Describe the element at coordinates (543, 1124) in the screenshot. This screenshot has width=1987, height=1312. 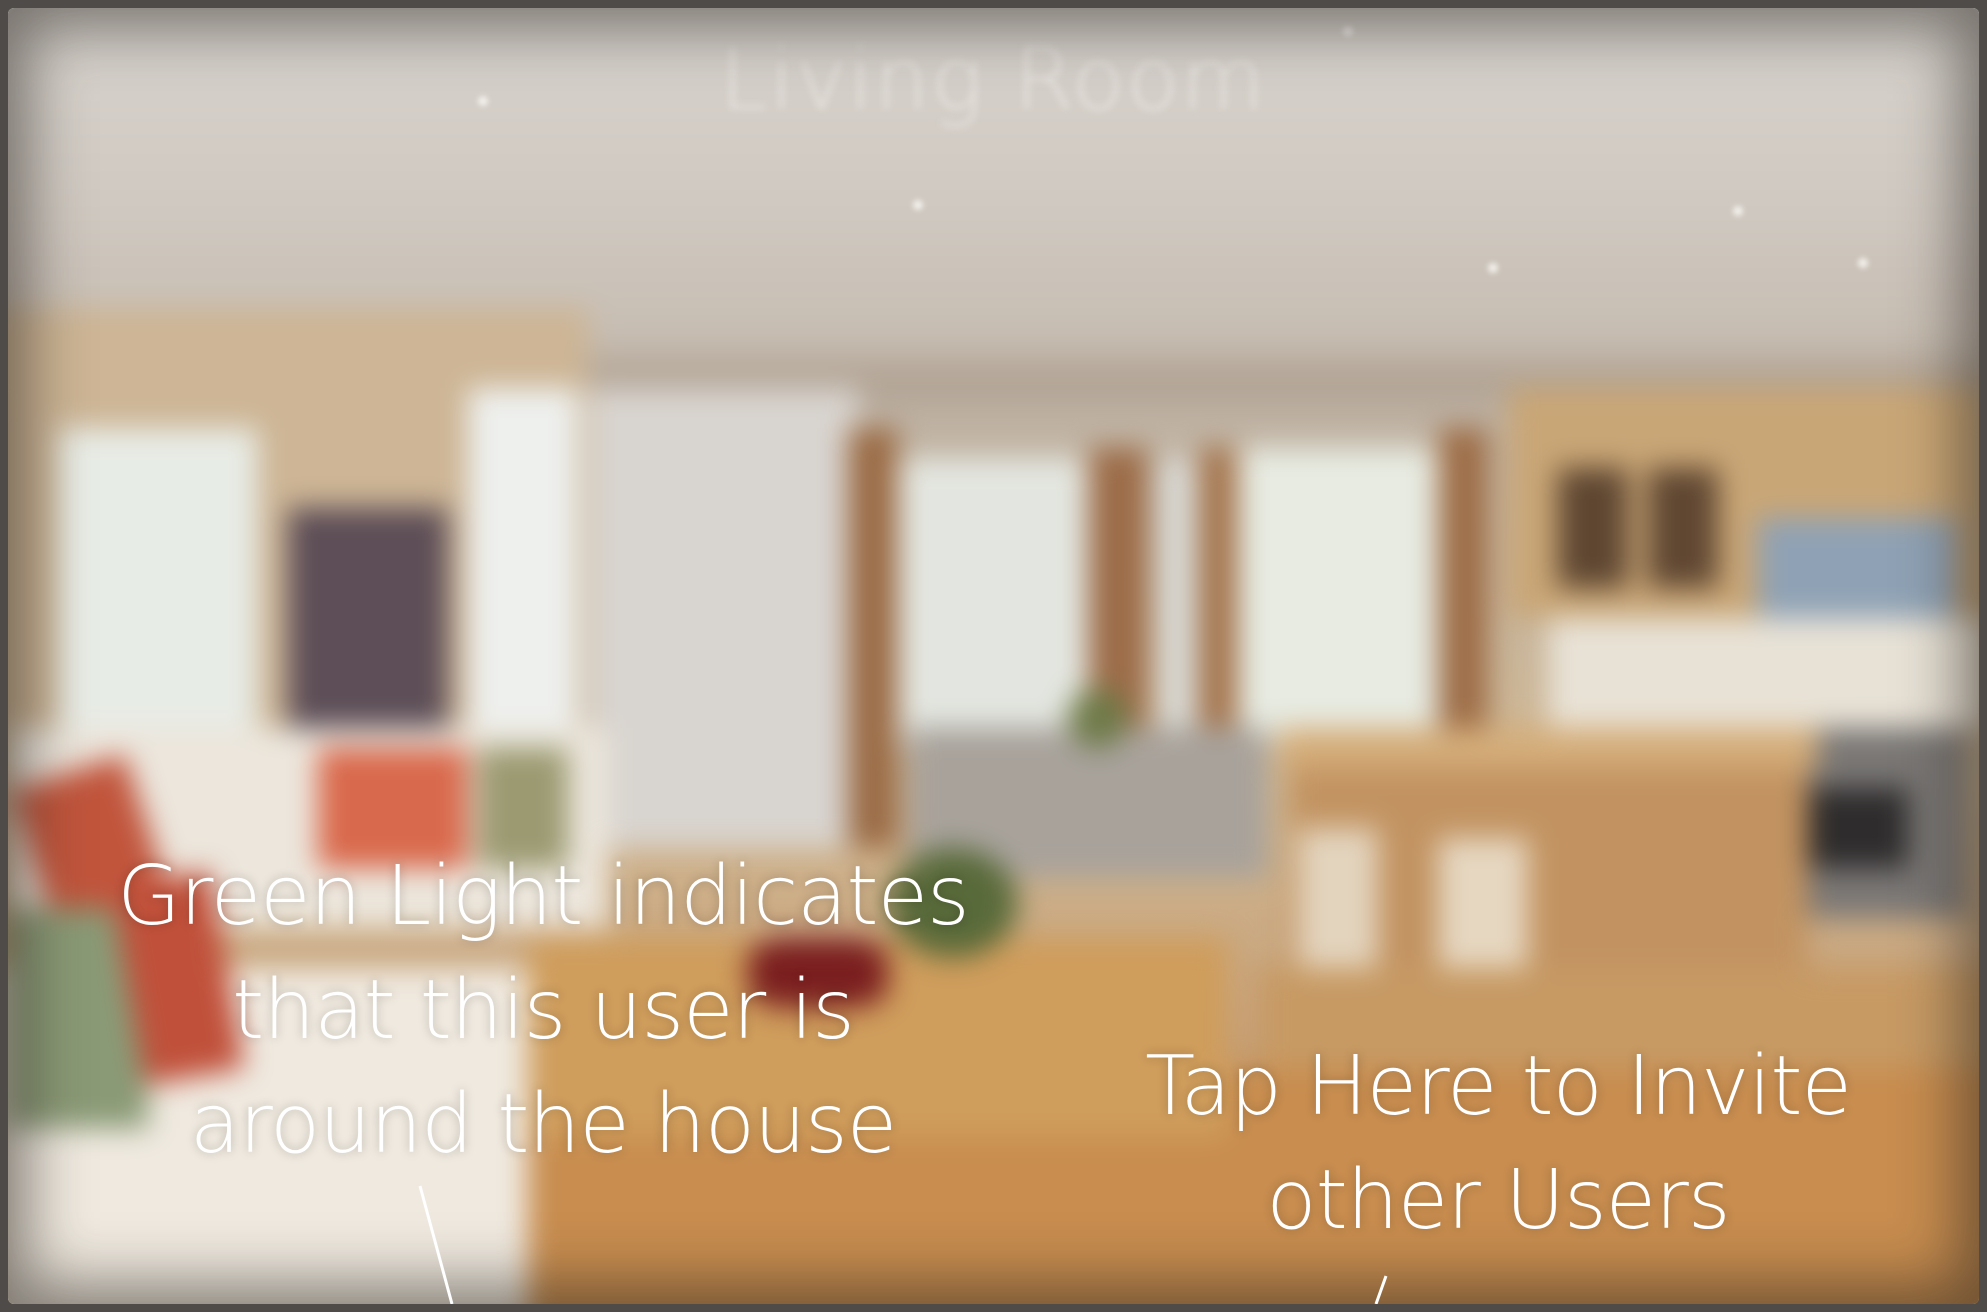
I see `hint-line: around the house` at that location.